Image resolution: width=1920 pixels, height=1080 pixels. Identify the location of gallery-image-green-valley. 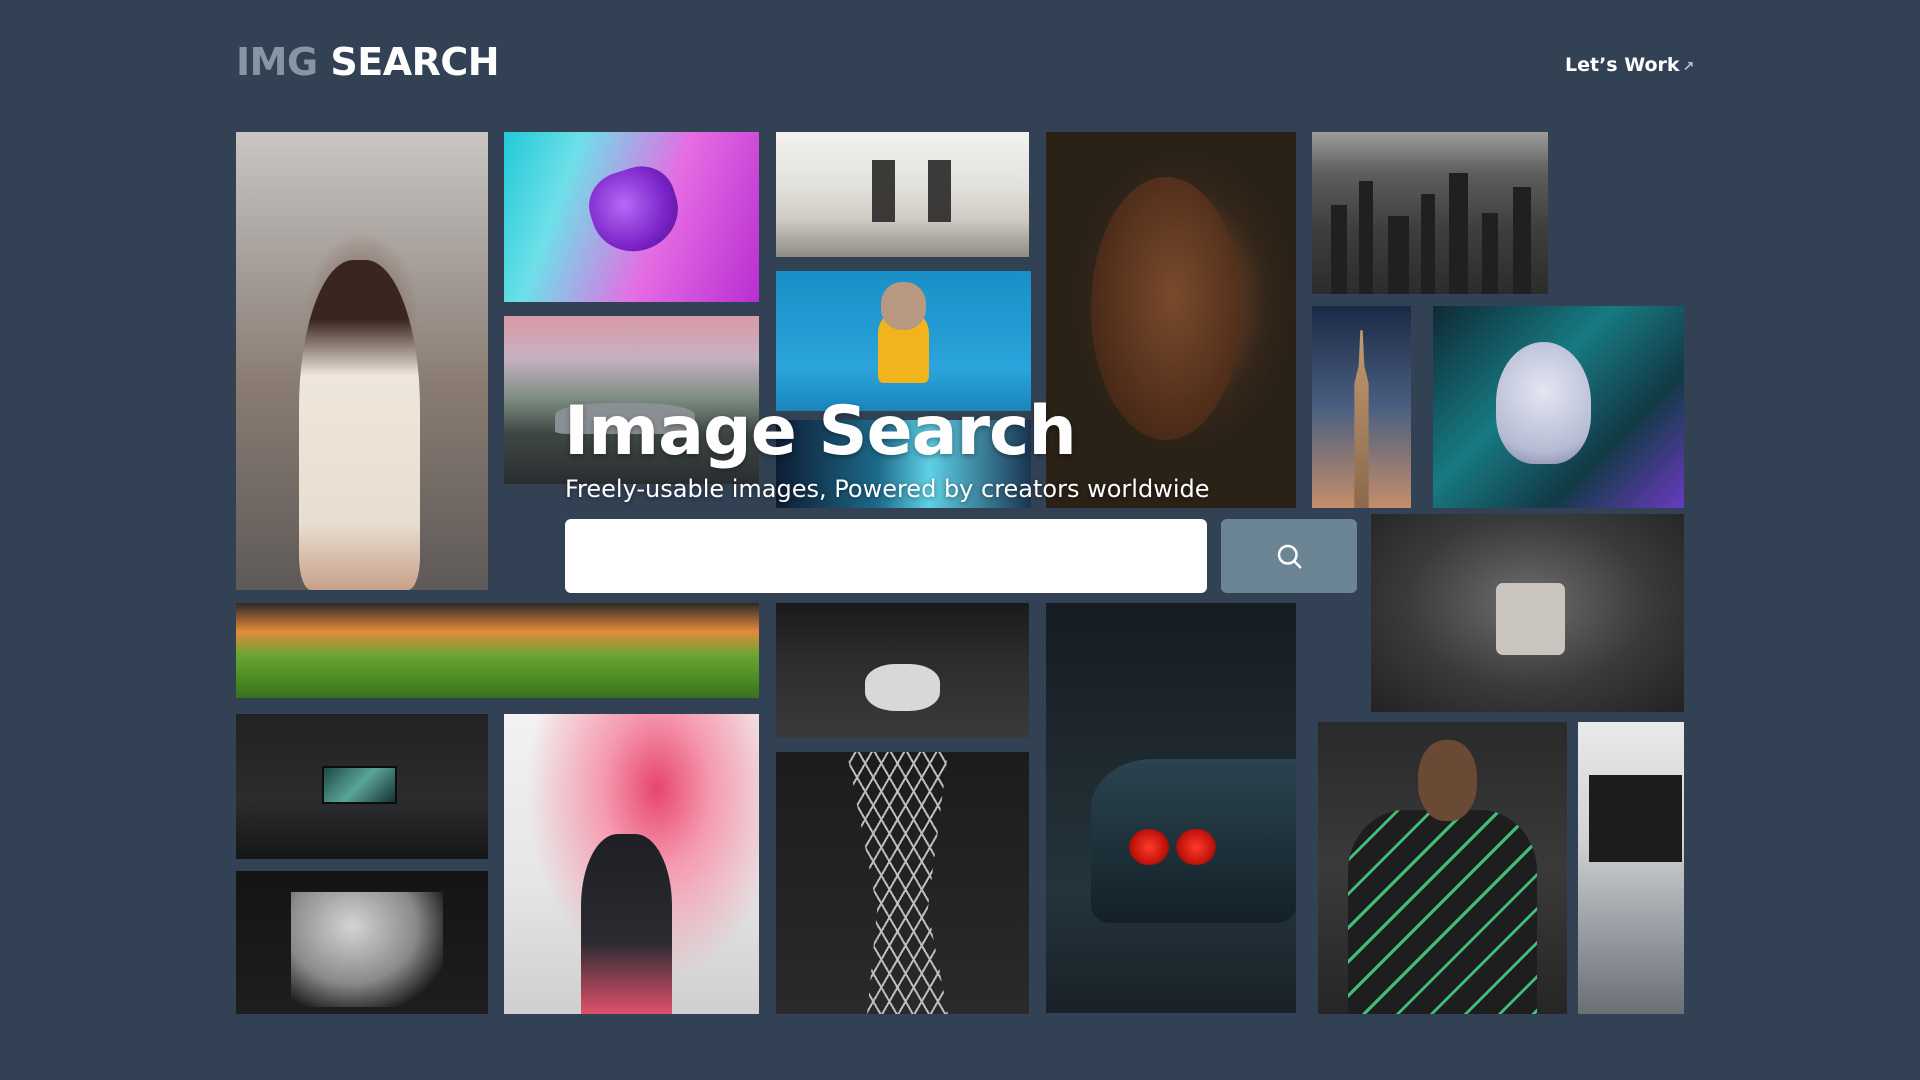
(497, 650).